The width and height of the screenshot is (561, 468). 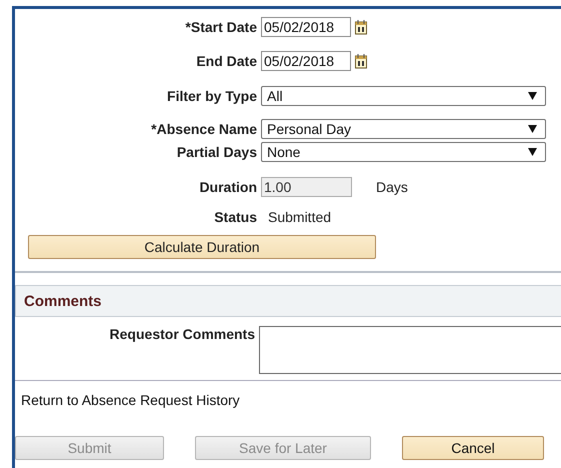 I want to click on action-button: Cancel, so click(x=473, y=448).